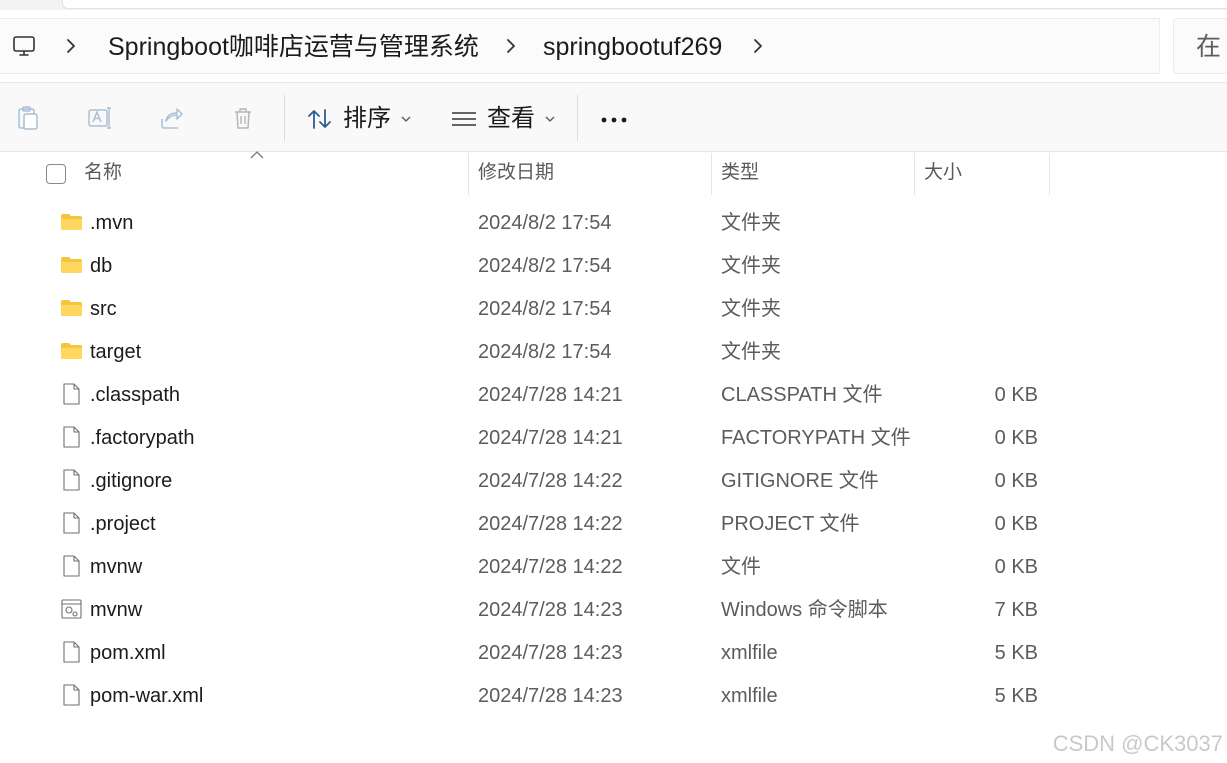 This screenshot has height=763, width=1227. What do you see at coordinates (103, 173) in the screenshot?
I see `column-header-name: 名称` at bounding box center [103, 173].